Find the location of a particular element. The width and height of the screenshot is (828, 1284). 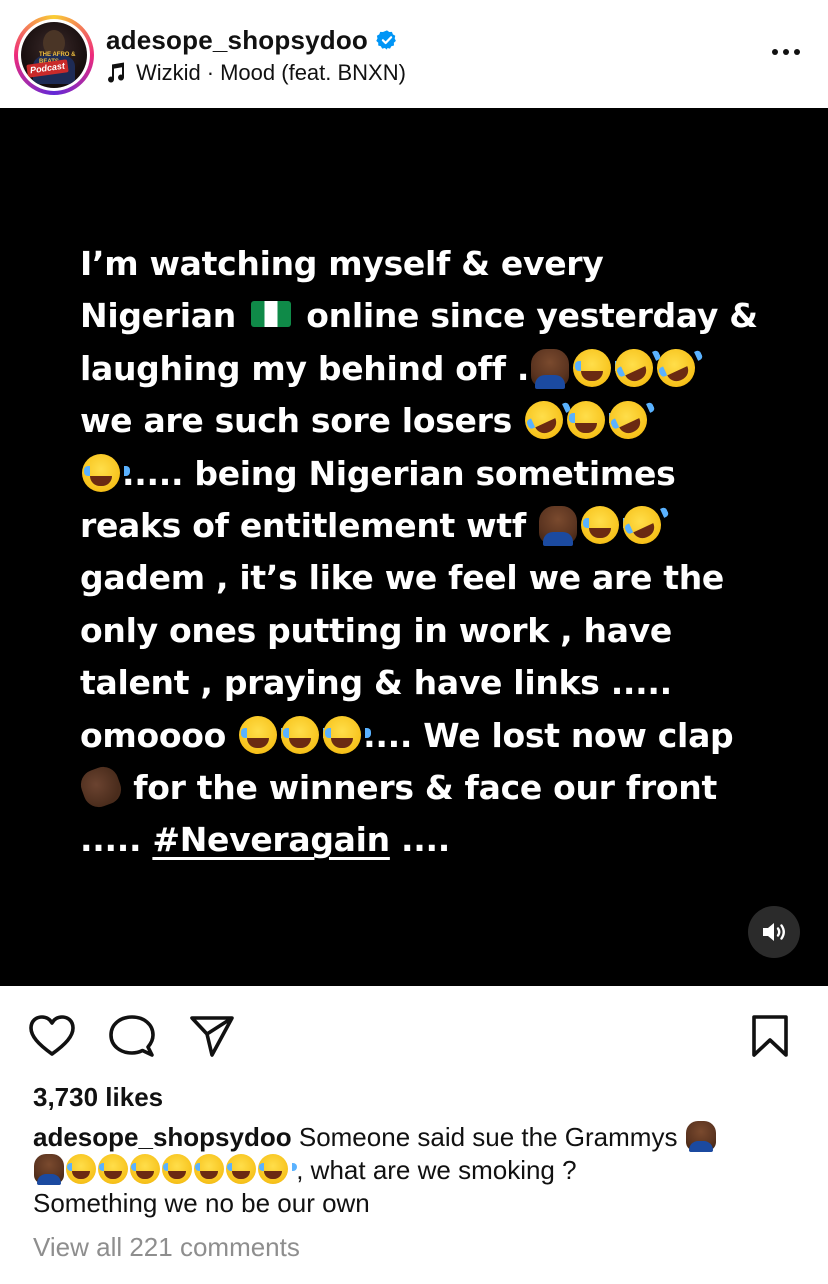

post-image-text-run: ..... being Nigerian sometimes is located at coordinates (399, 473).